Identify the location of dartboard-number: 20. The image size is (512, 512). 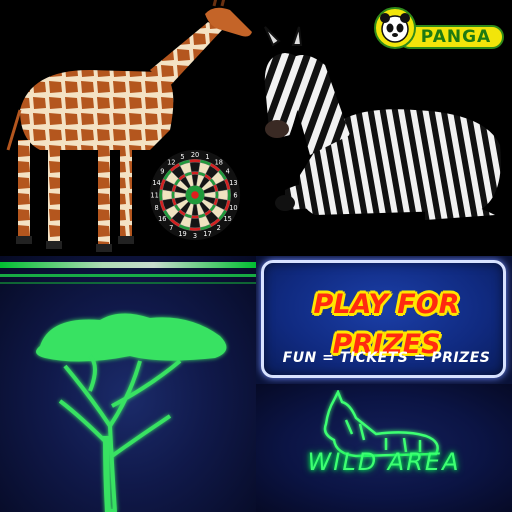
(195, 155).